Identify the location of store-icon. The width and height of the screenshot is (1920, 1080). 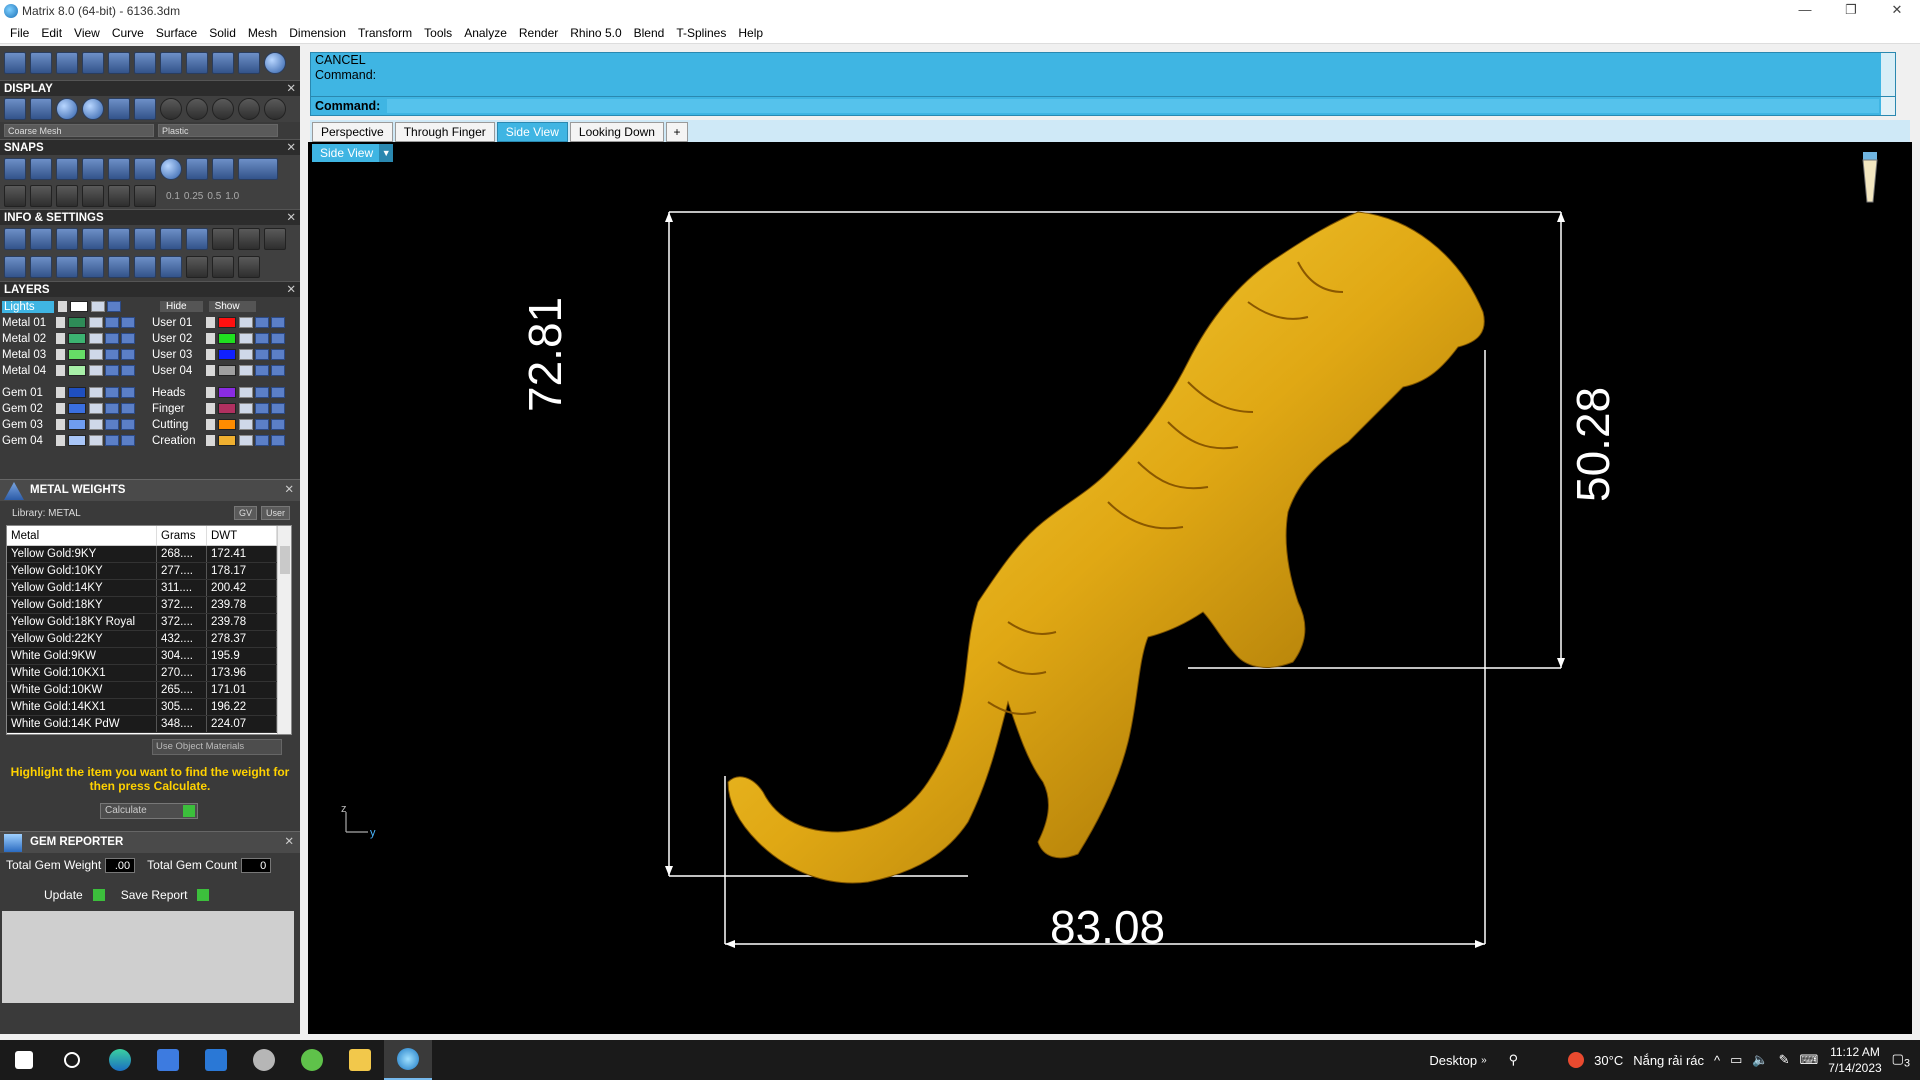
(168, 1060).